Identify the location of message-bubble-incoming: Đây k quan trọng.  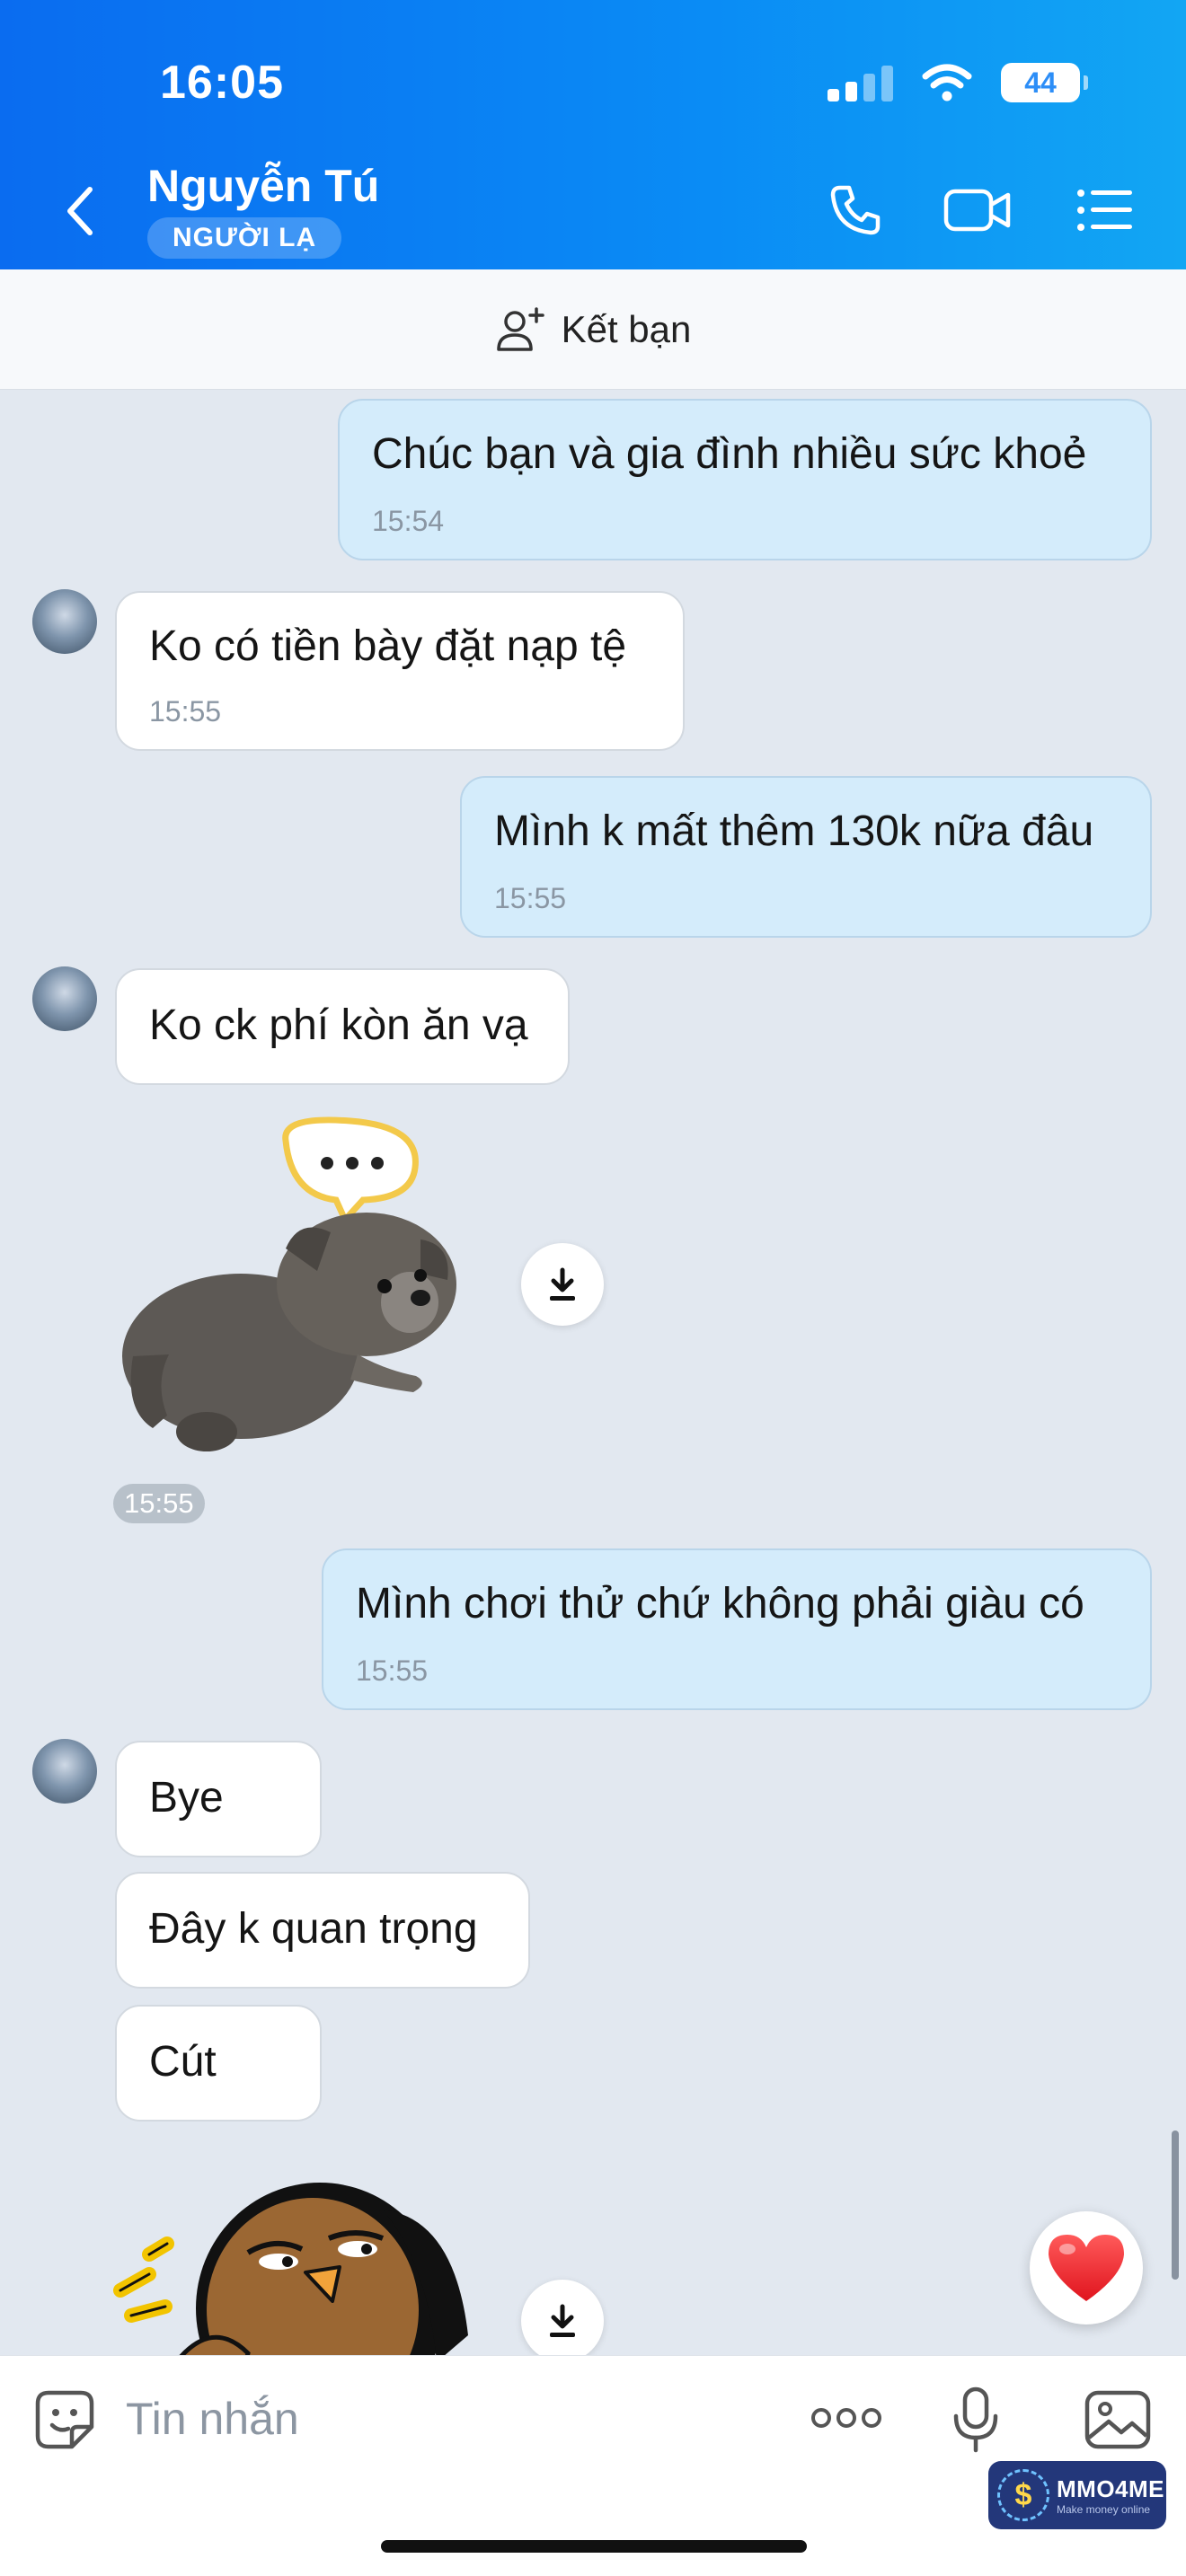
(322, 1930).